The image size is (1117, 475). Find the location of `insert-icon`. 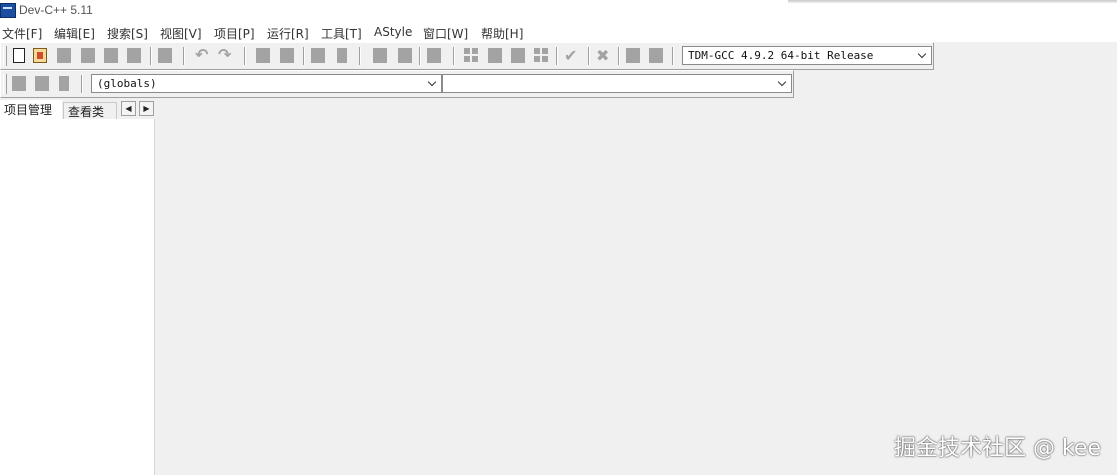

insert-icon is located at coordinates (19, 83).